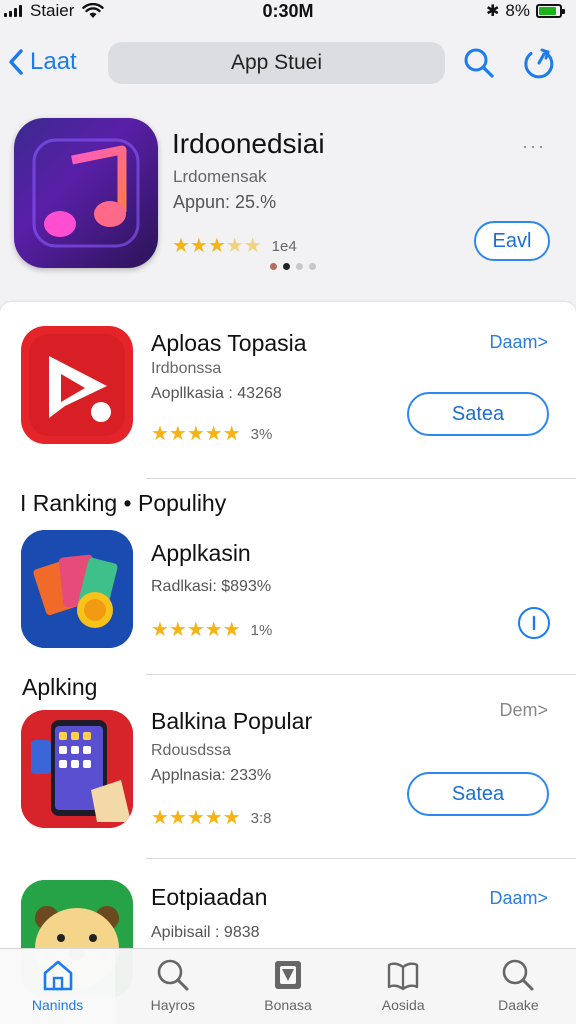  I want to click on book-icon, so click(403, 976).